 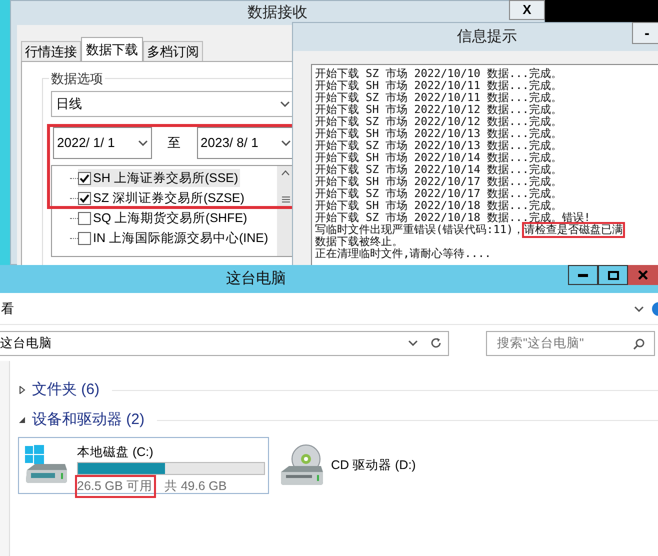 I want to click on tab: 数据下载, so click(x=112, y=49).